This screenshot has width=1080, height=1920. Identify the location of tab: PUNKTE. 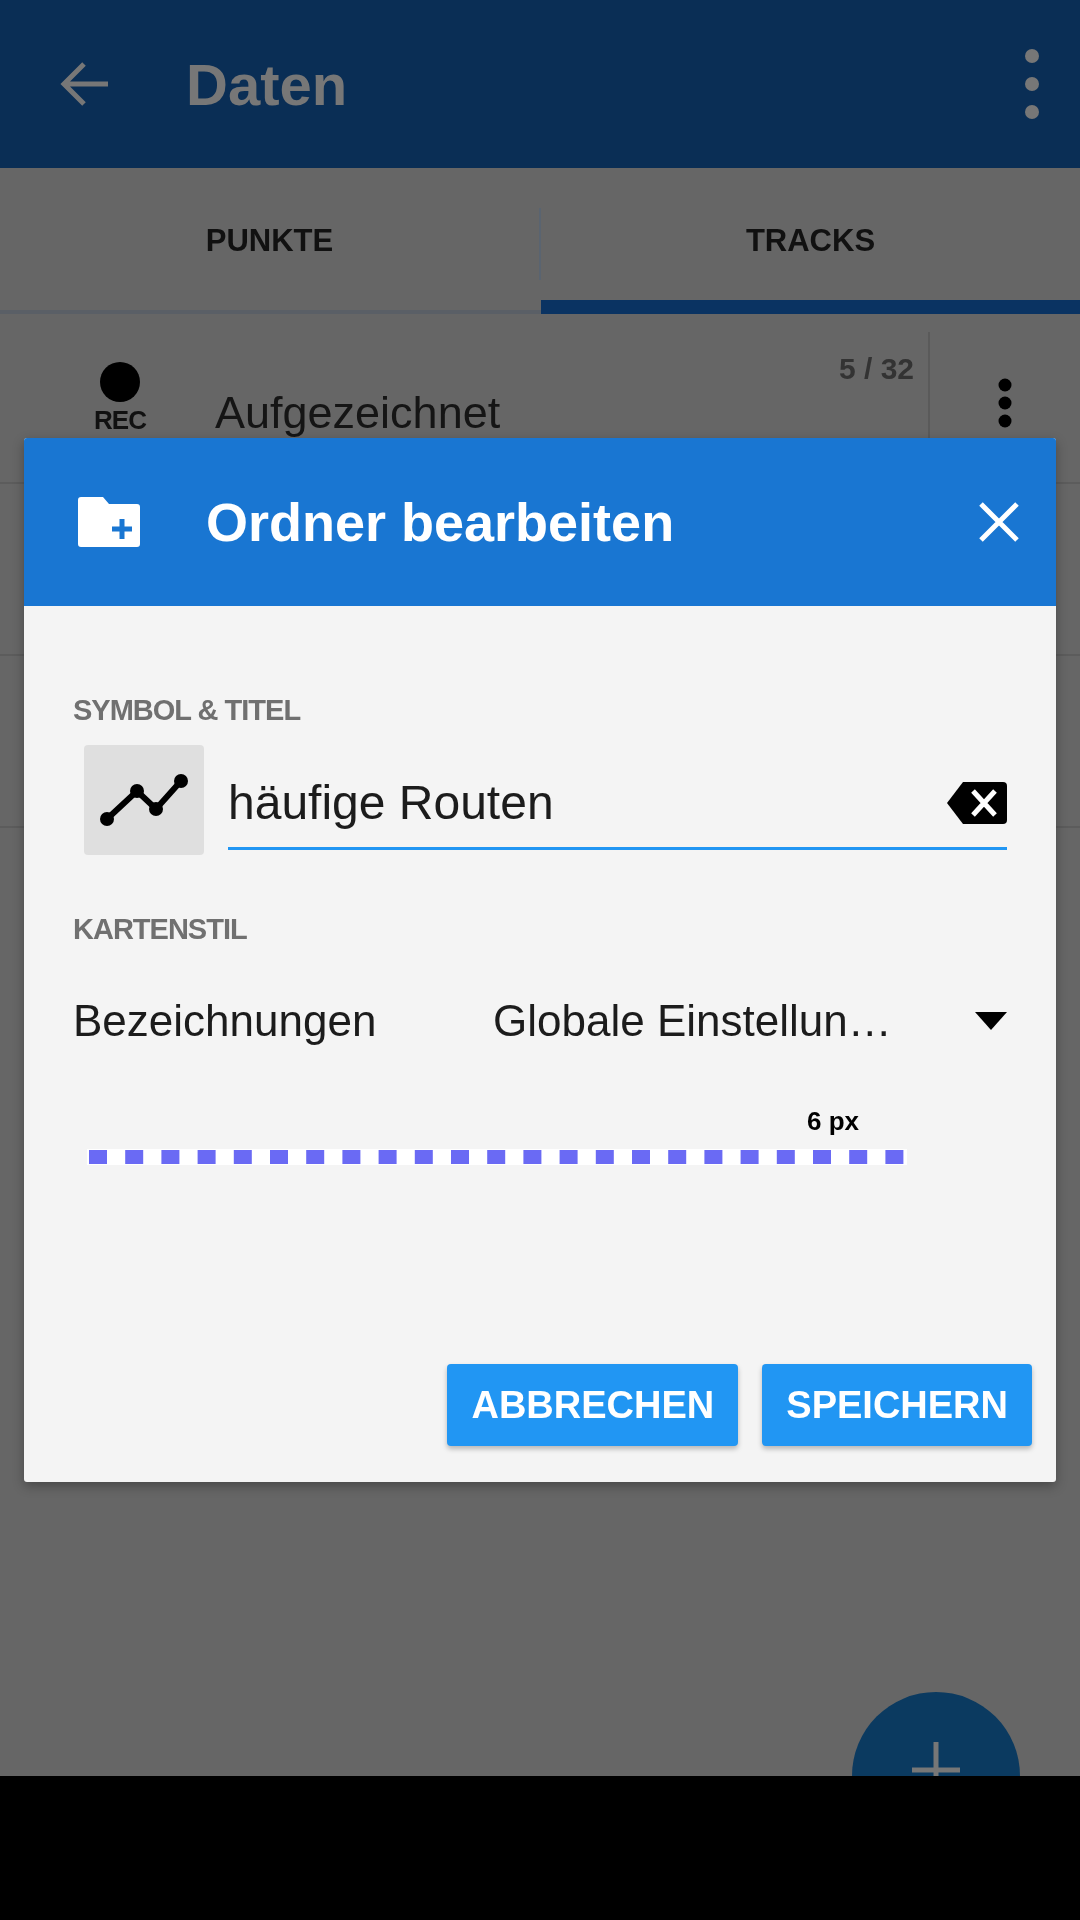
(269, 241).